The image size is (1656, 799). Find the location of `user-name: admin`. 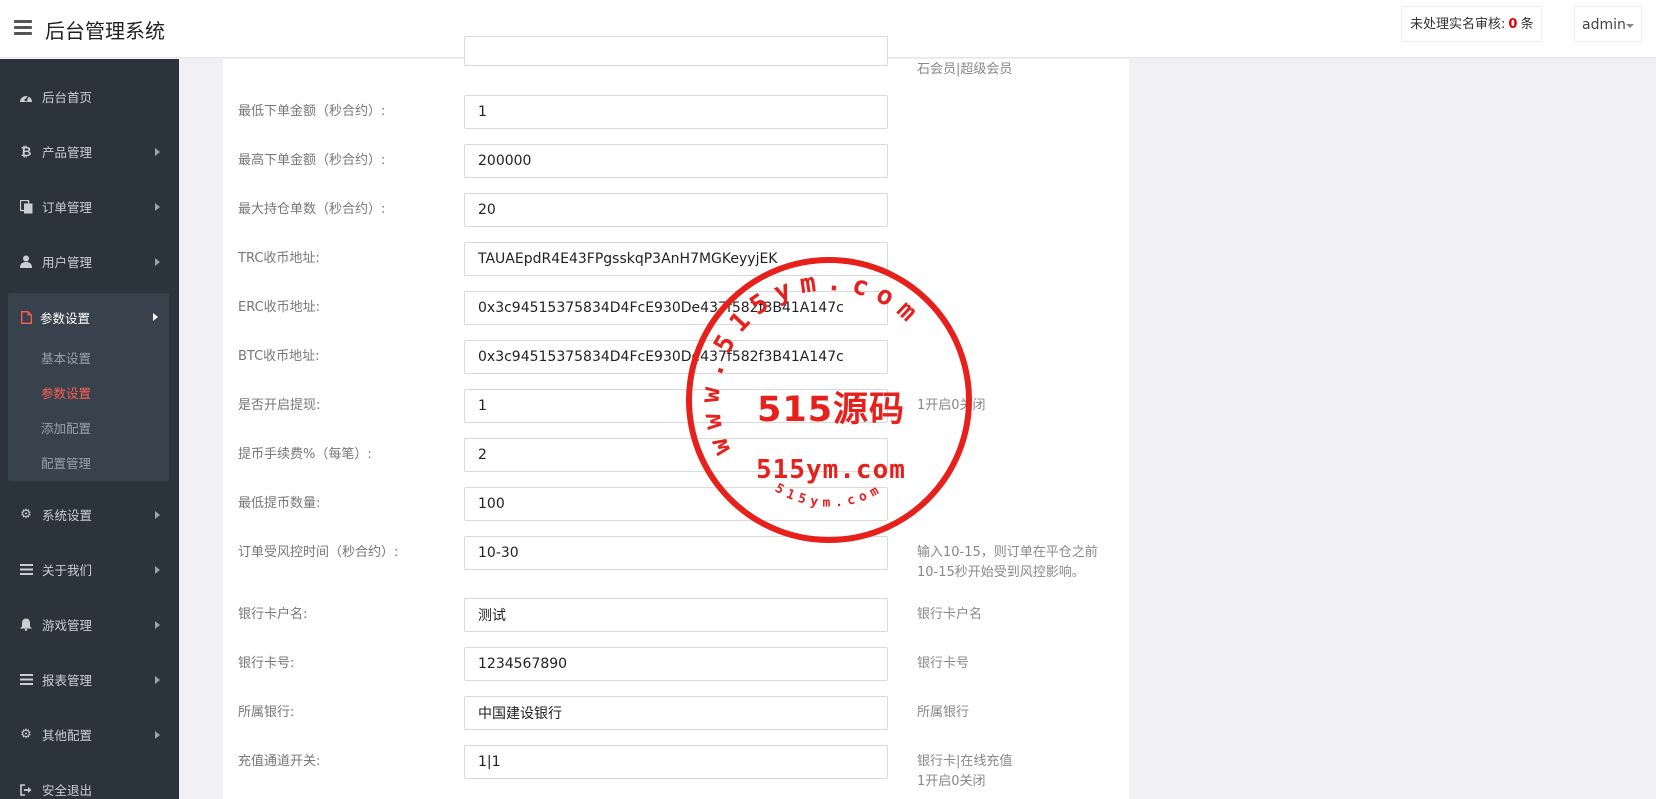

user-name: admin is located at coordinates (1604, 25).